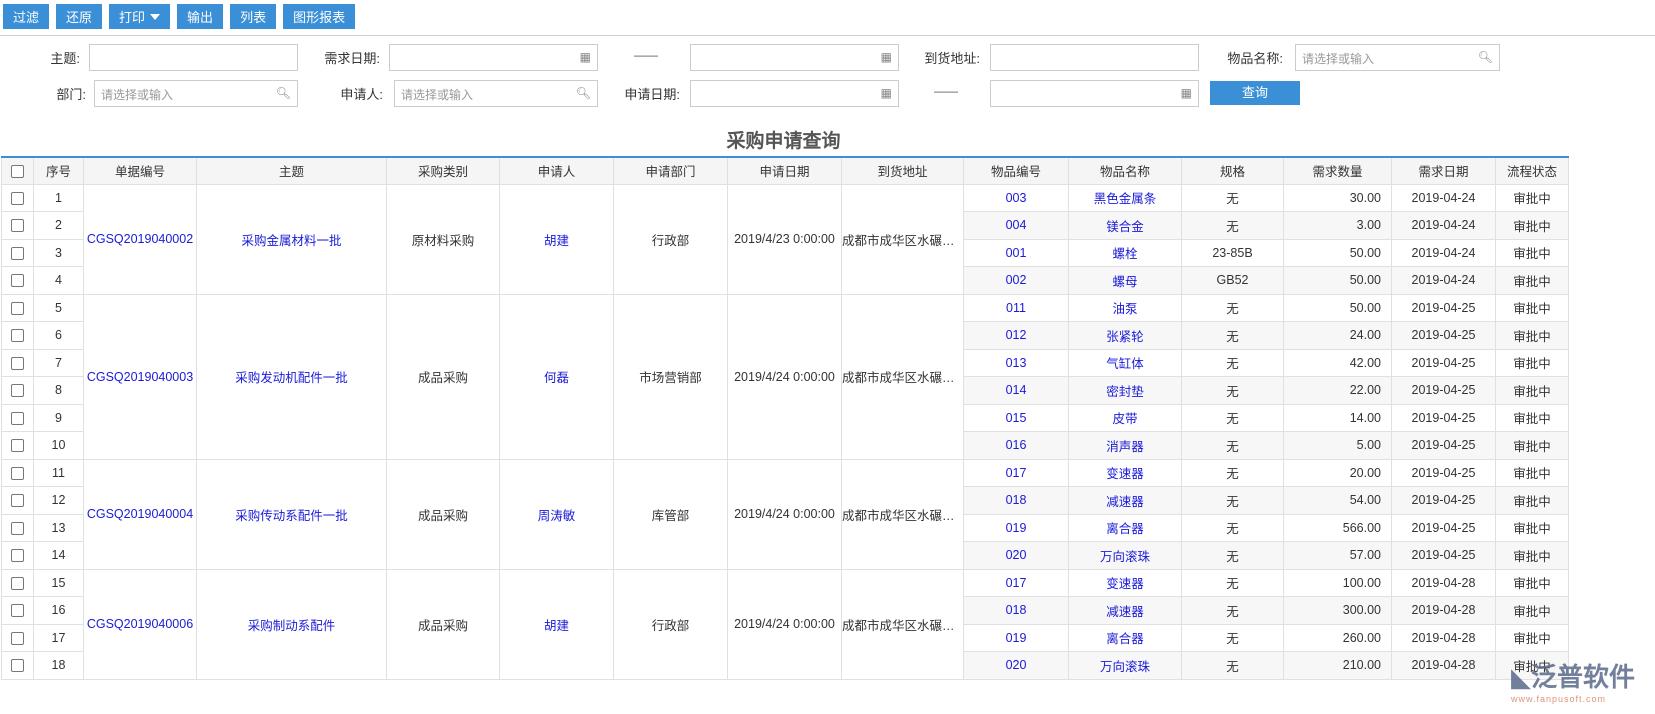 The width and height of the screenshot is (1655, 714). What do you see at coordinates (291, 514) in the screenshot?
I see `subject-link: 采购传动系配件一批` at bounding box center [291, 514].